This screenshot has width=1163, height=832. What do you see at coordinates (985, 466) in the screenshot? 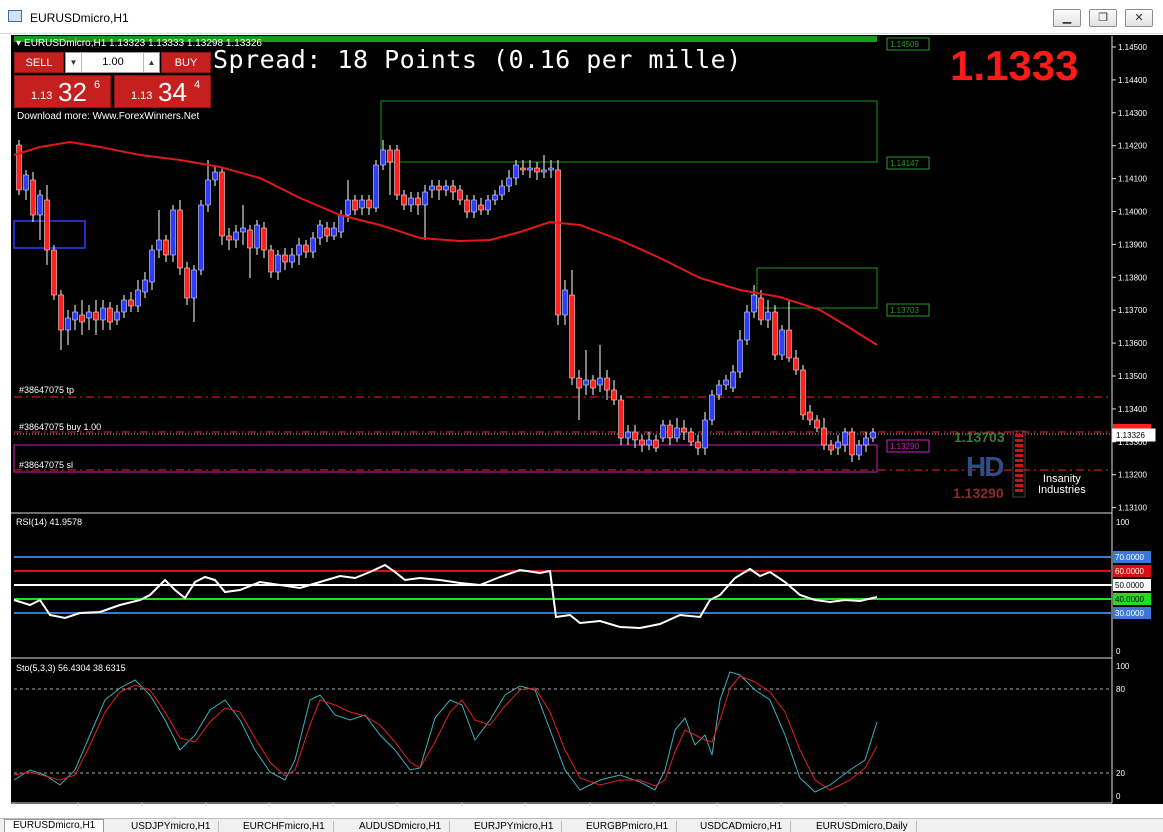
I see `hd-logo: HD` at bounding box center [985, 466].